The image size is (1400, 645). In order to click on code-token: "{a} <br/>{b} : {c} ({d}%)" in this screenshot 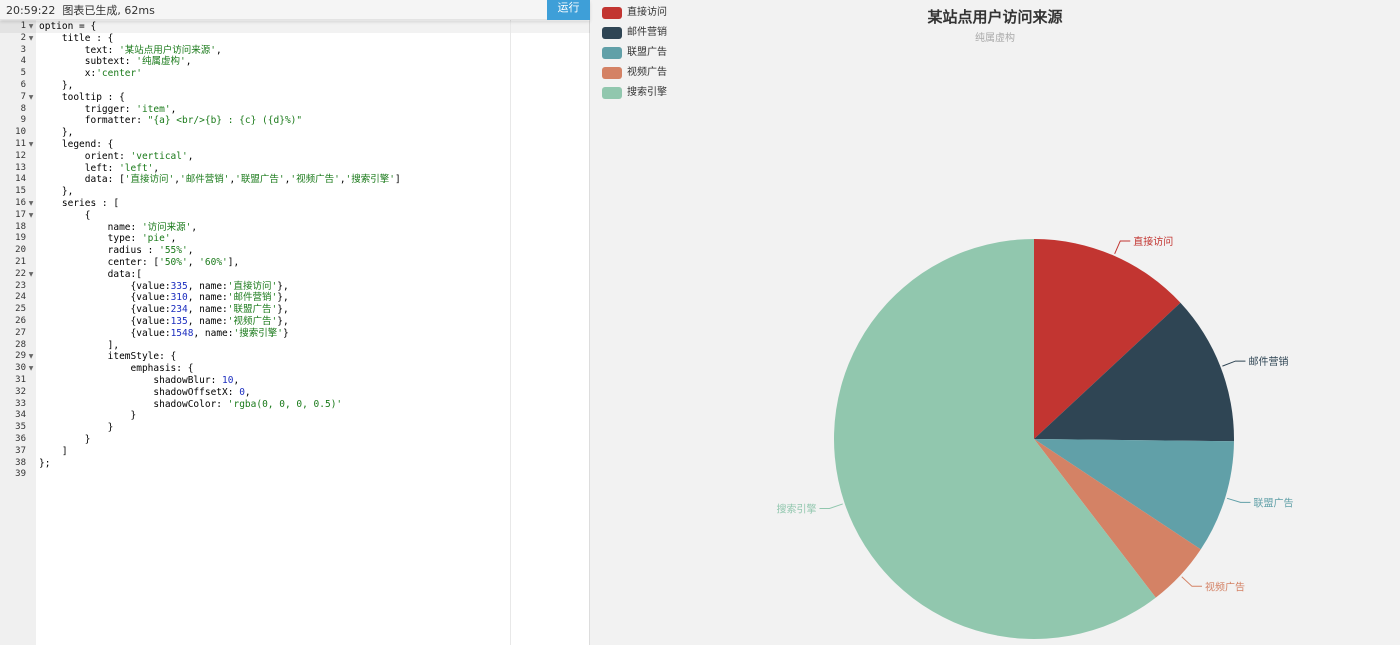, I will do `click(225, 121)`.